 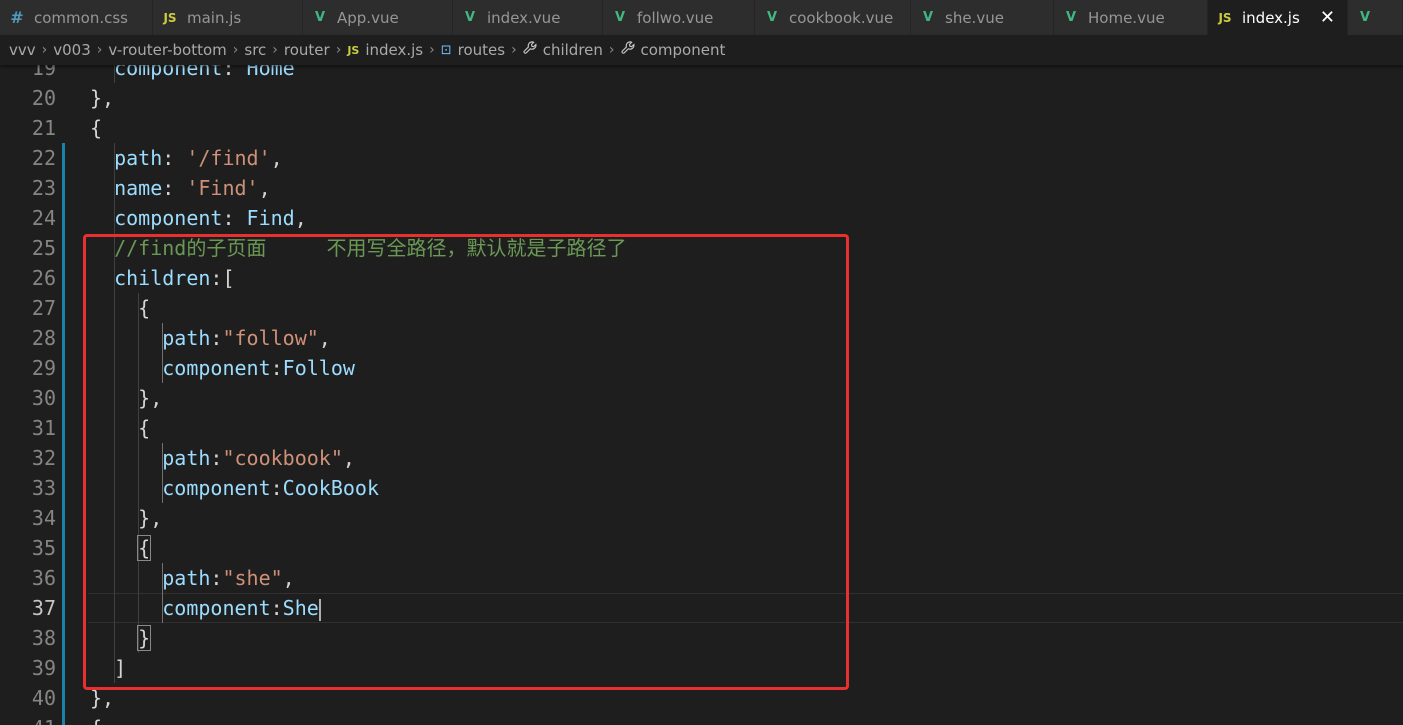 I want to click on code-line: 37 component:She, so click(x=701, y=608).